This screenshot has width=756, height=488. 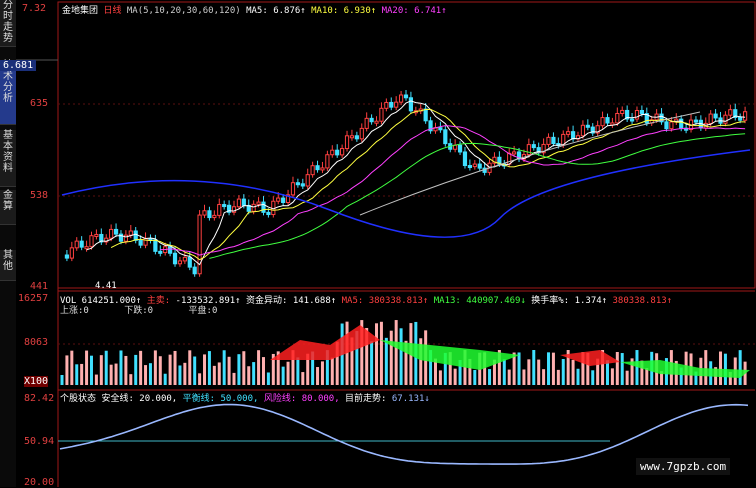 What do you see at coordinates (239, 399) in the screenshot?
I see `balance-line-value: 50.000,` at bounding box center [239, 399].